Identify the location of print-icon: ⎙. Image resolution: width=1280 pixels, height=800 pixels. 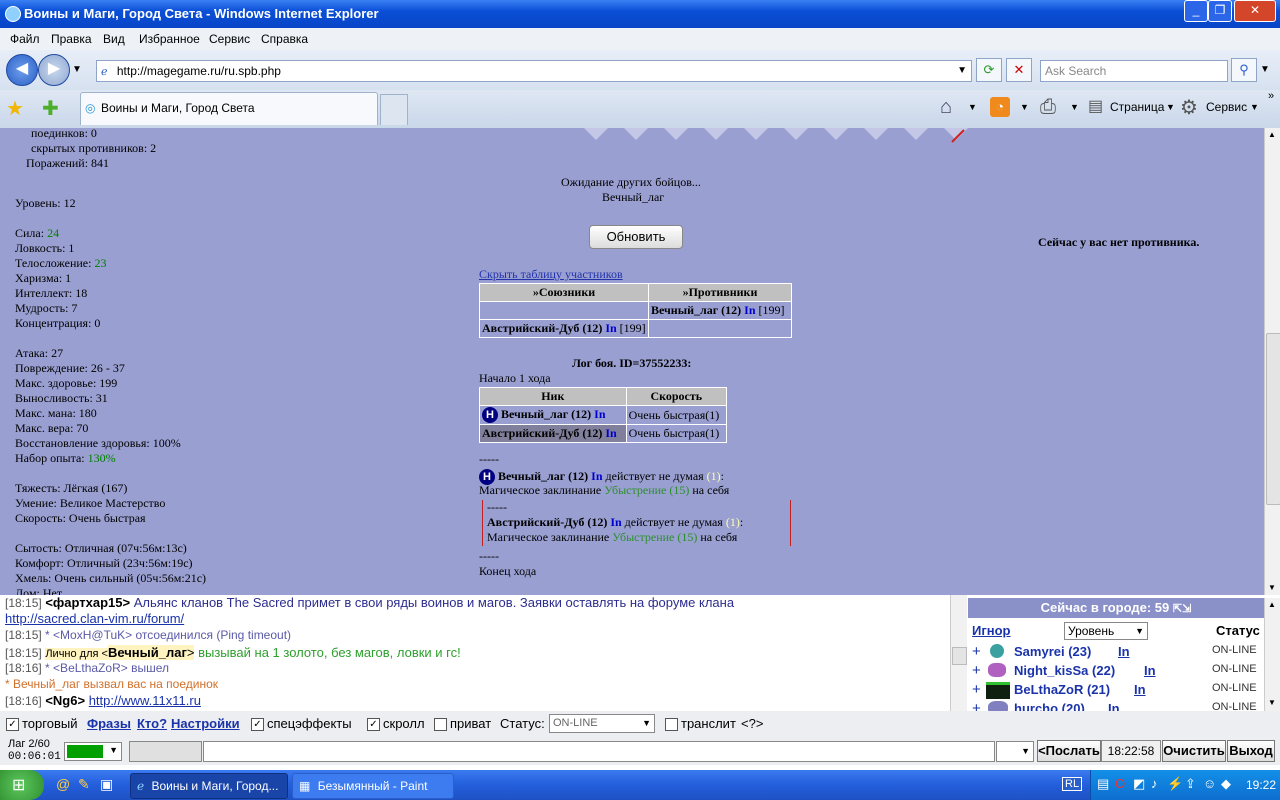
(1048, 107).